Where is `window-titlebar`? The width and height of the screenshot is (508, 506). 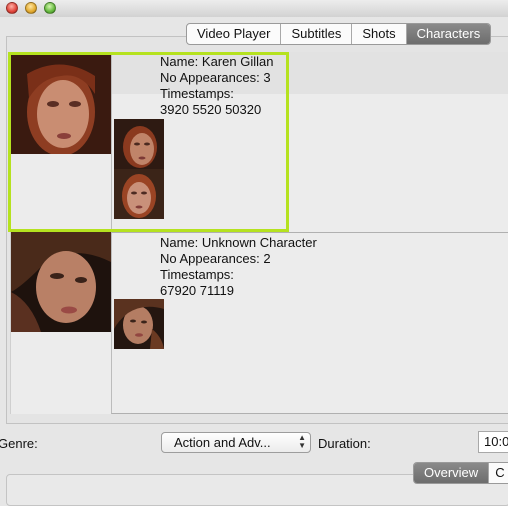
window-titlebar is located at coordinates (254, 8).